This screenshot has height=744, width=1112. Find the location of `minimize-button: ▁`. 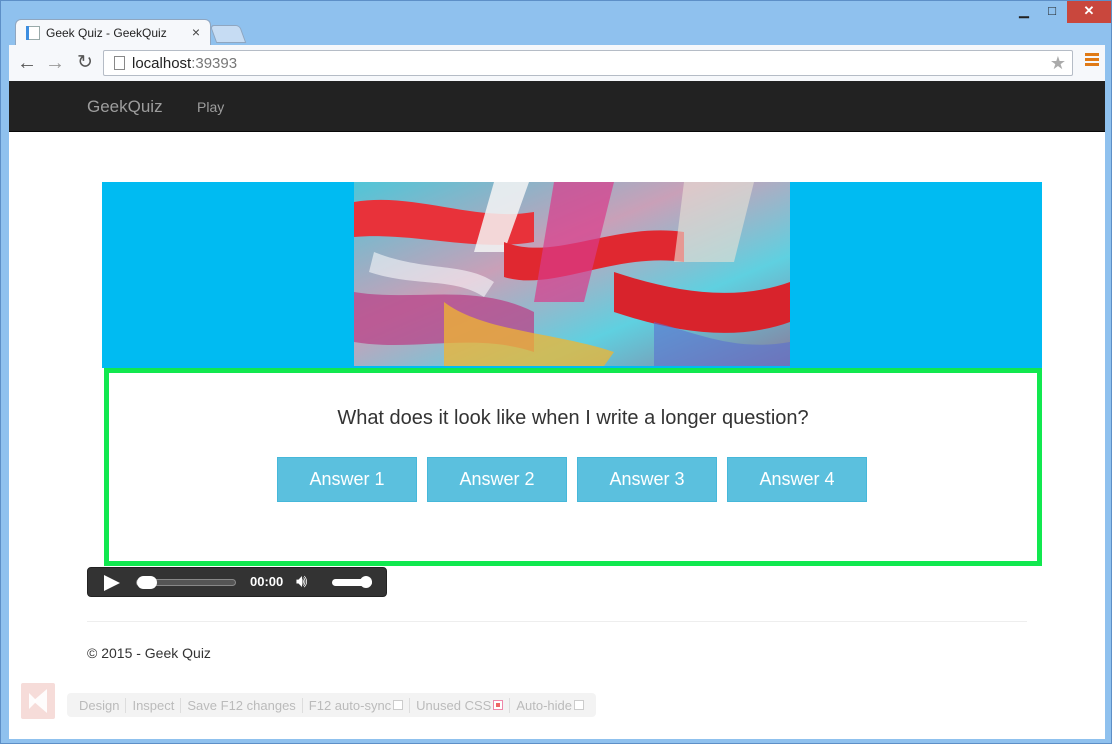

minimize-button: ▁ is located at coordinates (1024, 12).